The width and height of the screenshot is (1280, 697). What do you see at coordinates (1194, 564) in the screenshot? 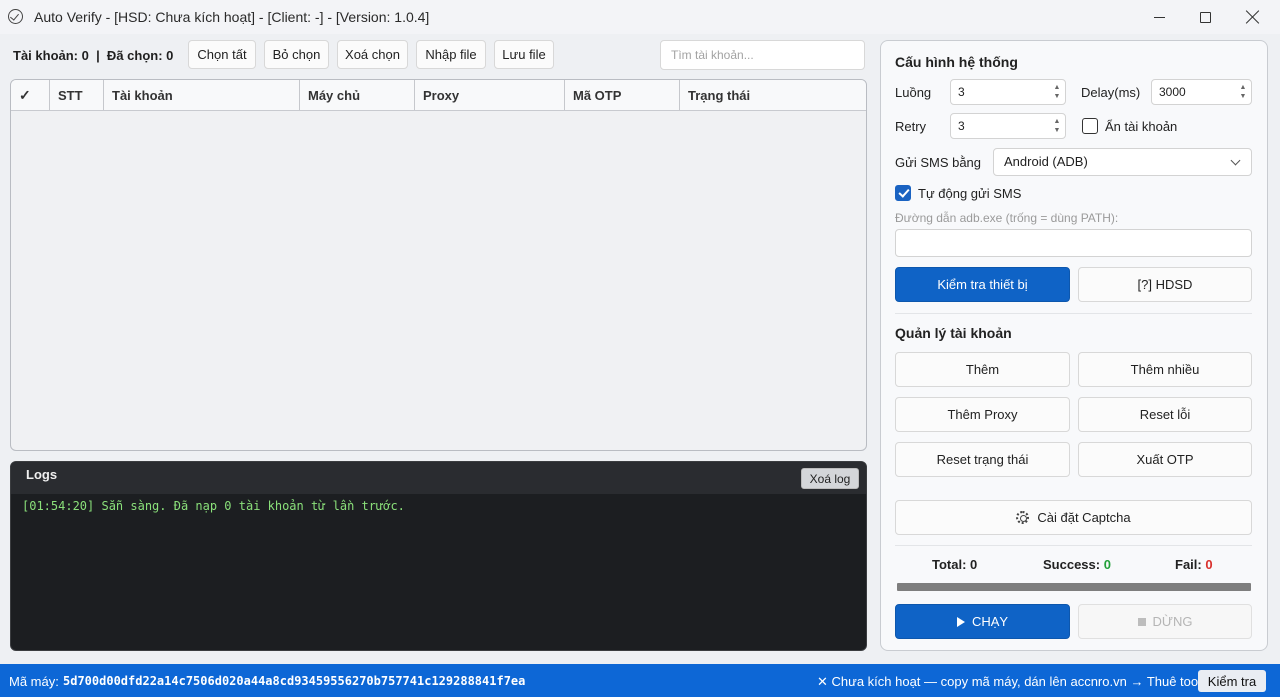
I see `fail-stat: Fail: 0` at bounding box center [1194, 564].